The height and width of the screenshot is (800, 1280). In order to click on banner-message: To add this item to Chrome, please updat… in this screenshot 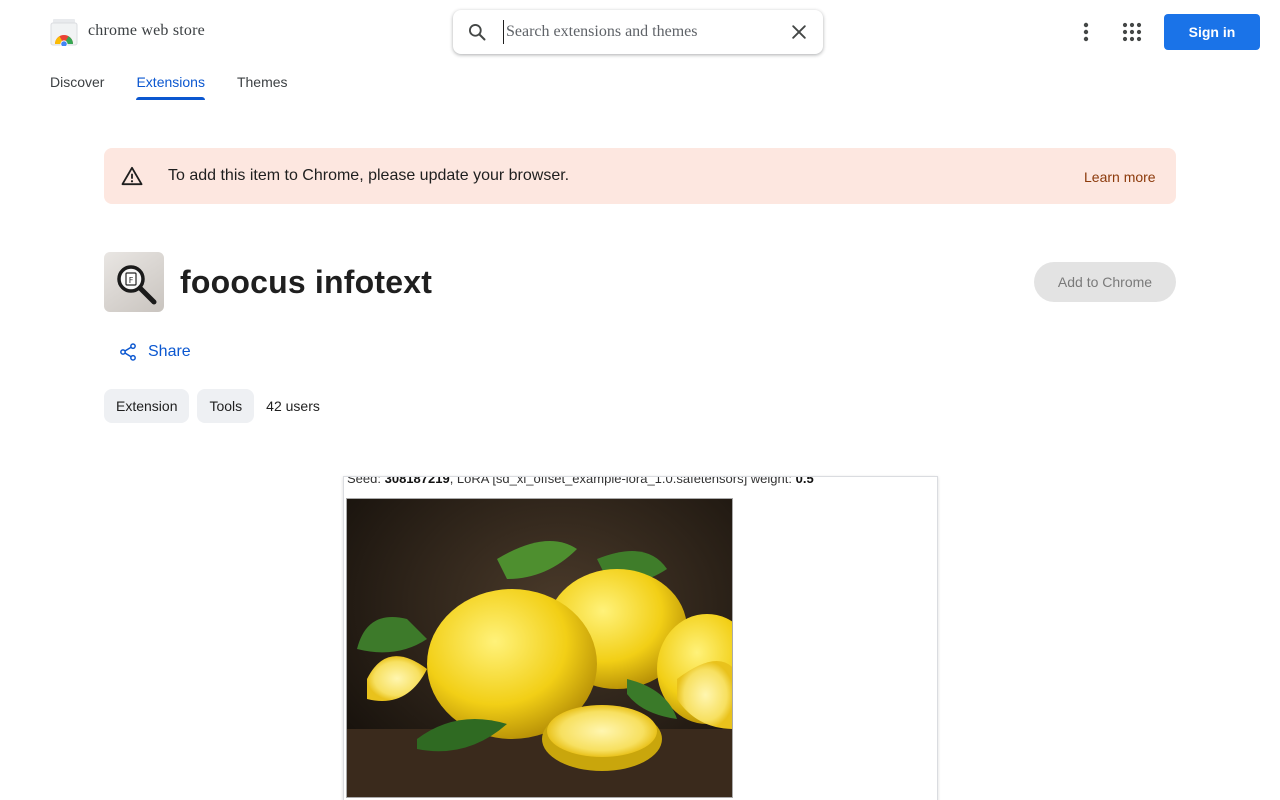, I will do `click(369, 175)`.